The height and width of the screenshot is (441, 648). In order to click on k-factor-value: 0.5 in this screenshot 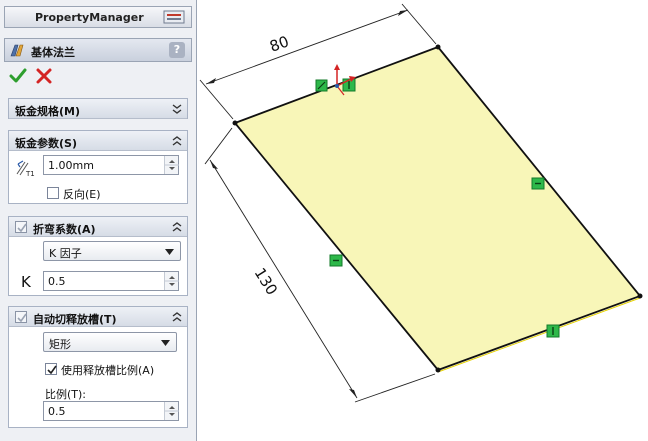, I will do `click(57, 281)`.